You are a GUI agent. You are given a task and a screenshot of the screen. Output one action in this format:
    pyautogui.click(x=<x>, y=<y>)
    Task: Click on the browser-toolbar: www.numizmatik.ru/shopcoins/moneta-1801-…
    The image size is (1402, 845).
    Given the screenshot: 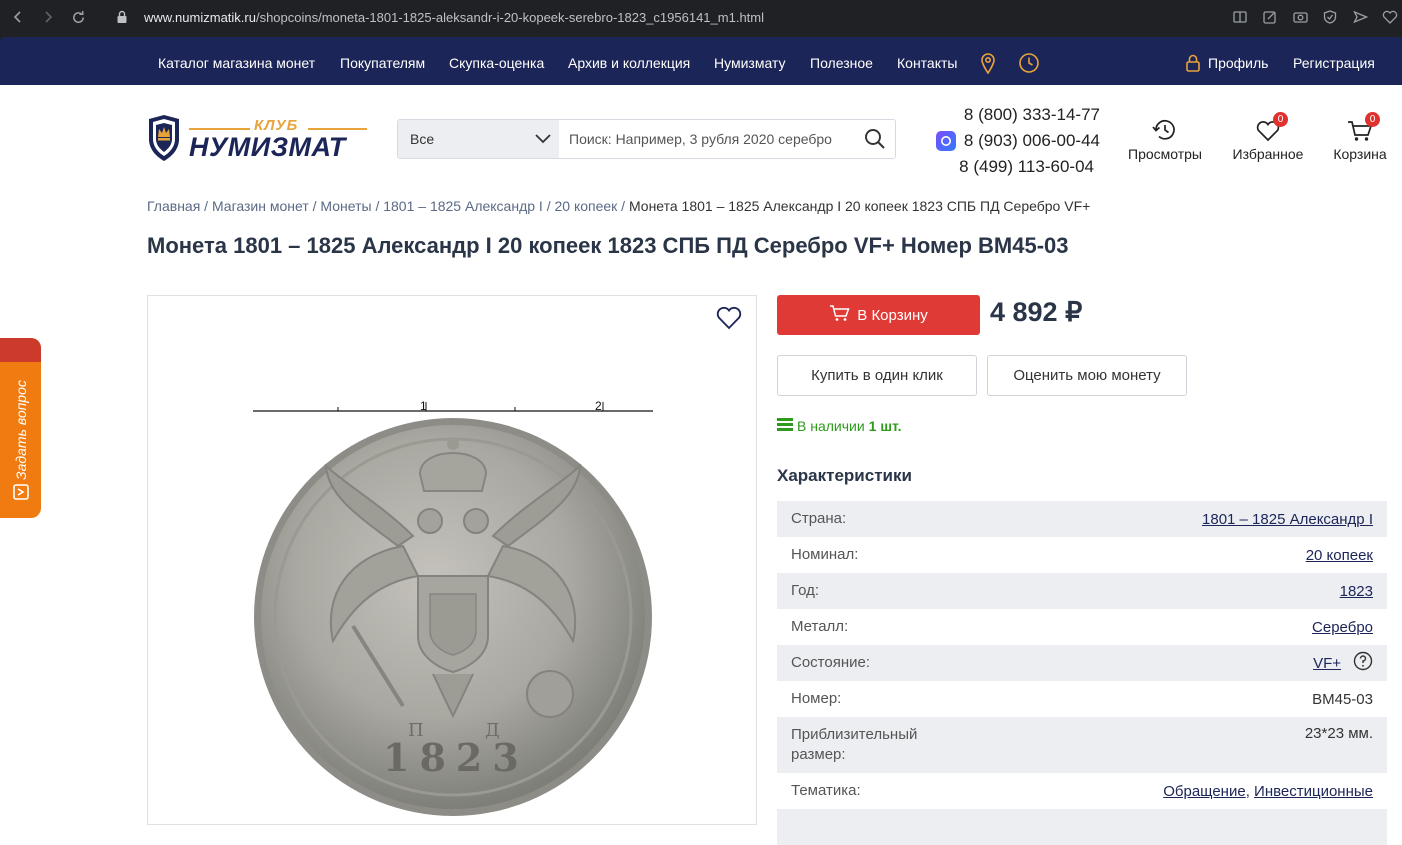 What is the action you would take?
    pyautogui.click(x=701, y=17)
    